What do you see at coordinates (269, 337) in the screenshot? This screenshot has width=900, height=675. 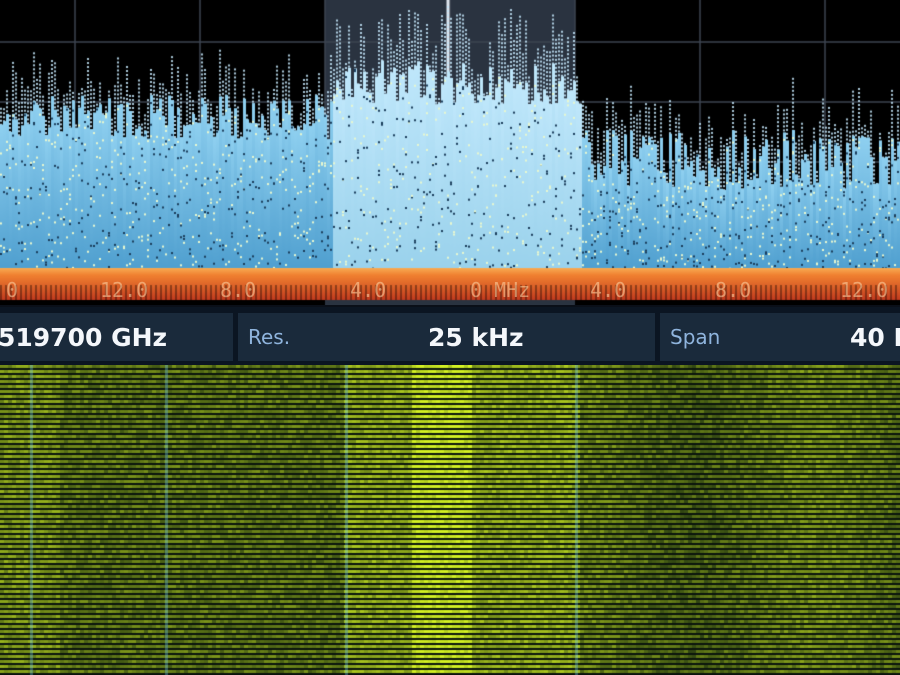 I see `resolution-label: Res.` at bounding box center [269, 337].